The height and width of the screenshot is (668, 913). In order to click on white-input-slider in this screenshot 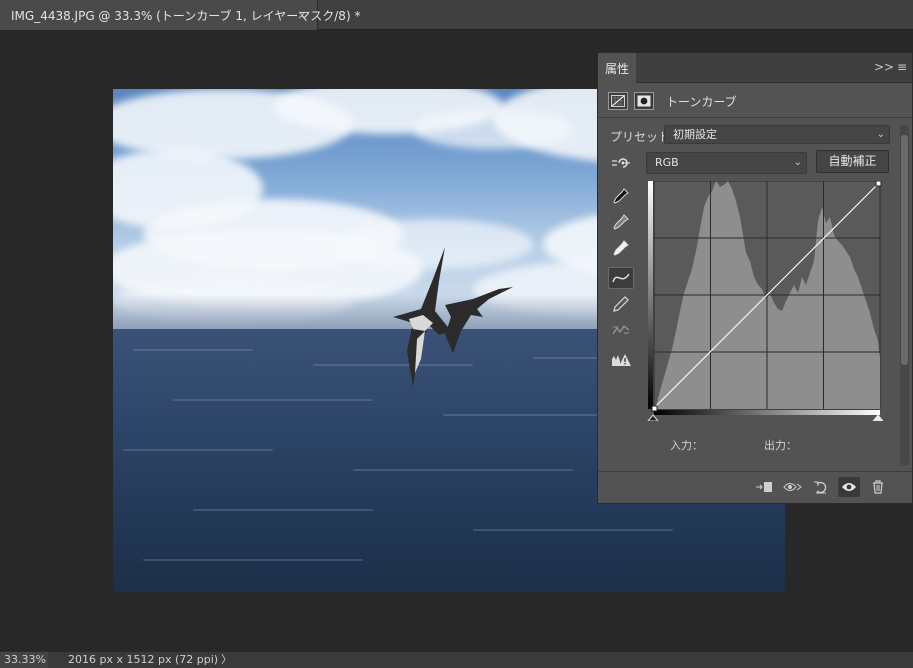, I will do `click(877, 417)`.